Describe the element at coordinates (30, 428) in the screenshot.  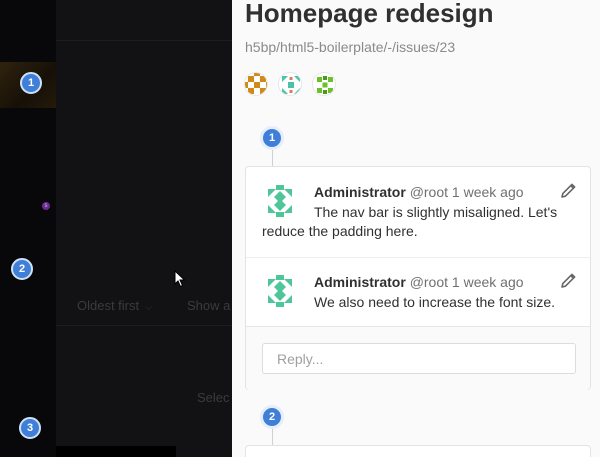
I see `step-marker-3: 3` at that location.